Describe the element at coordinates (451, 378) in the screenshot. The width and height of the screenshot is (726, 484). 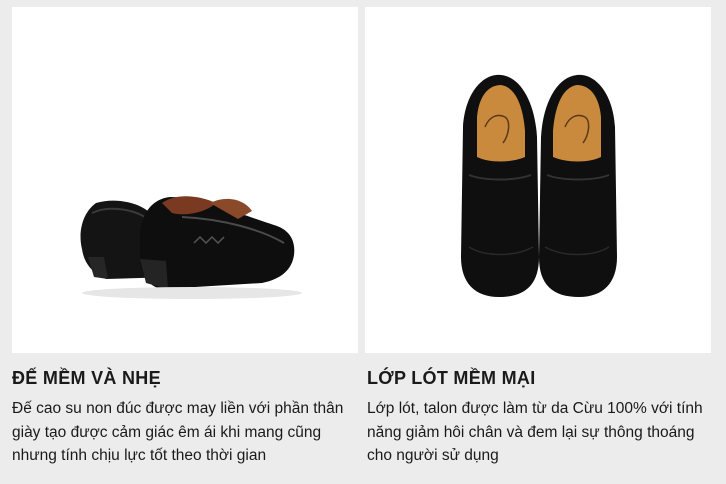
I see `card-title: LỚP LÓT MỀM MẠI` at that location.